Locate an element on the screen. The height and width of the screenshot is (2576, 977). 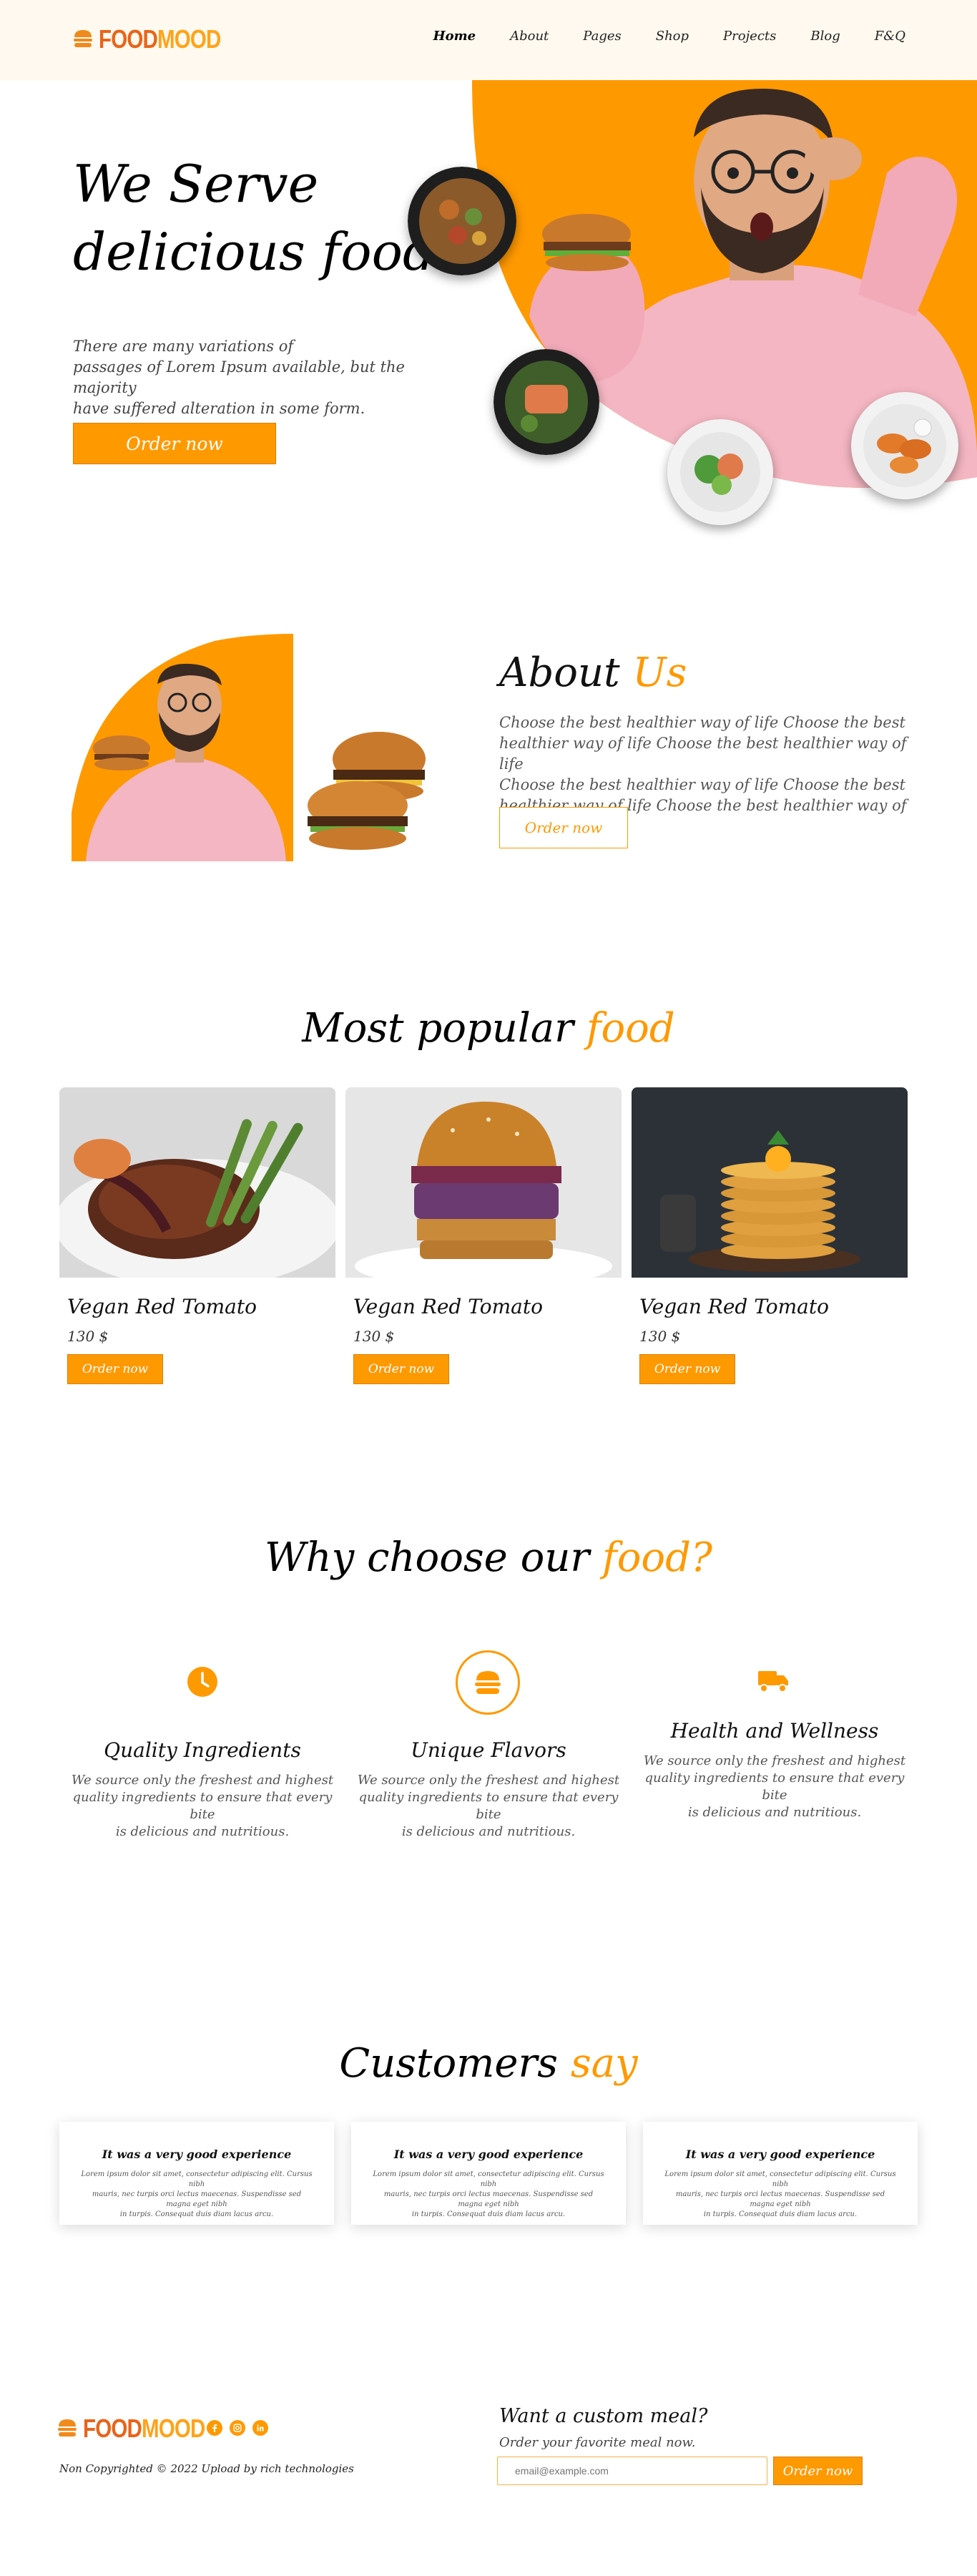
logo: FOODMOOD is located at coordinates (160, 39).